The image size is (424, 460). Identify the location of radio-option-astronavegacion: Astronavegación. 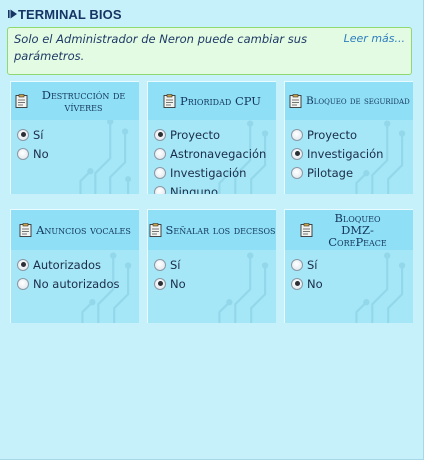
(212, 153).